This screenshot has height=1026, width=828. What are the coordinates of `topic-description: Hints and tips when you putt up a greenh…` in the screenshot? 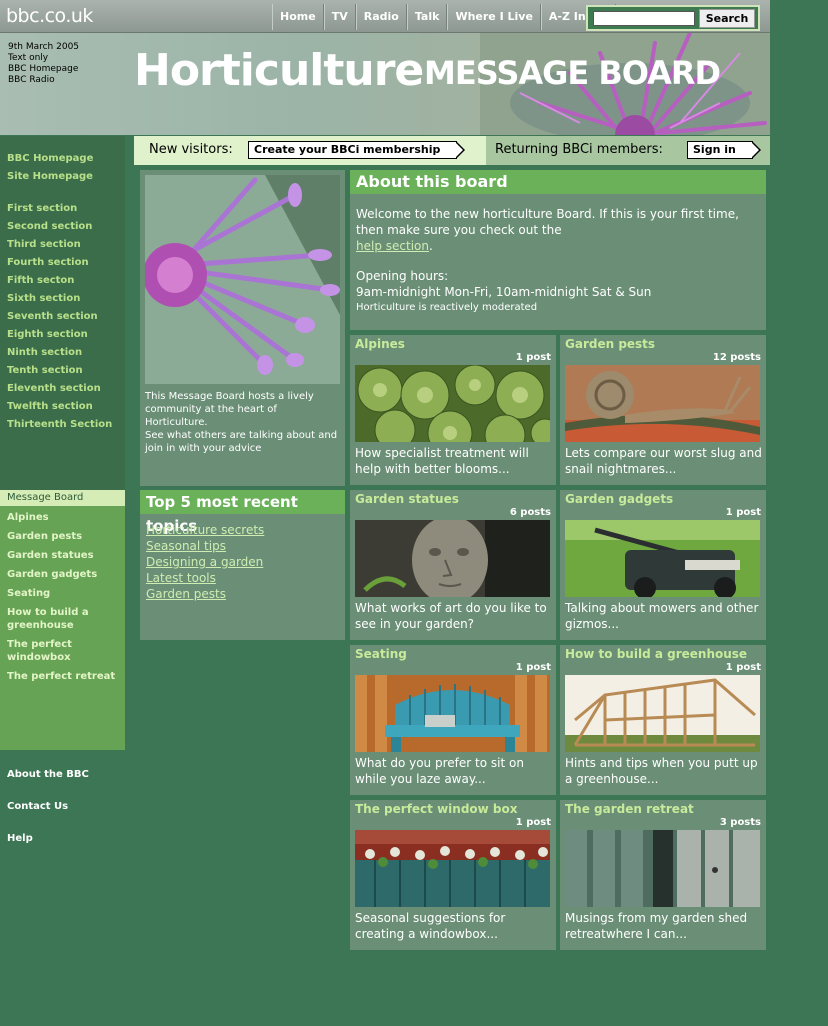 It's located at (661, 771).